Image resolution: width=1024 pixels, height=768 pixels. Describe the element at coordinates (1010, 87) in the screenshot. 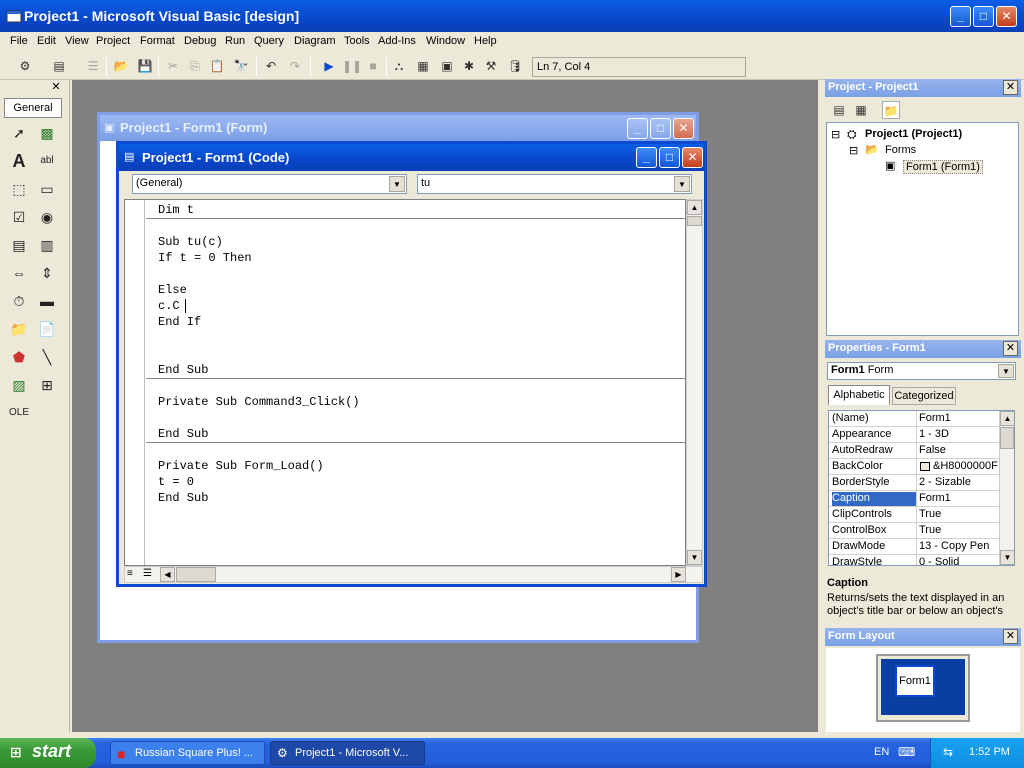

I see `project-close-icon: ✕` at that location.